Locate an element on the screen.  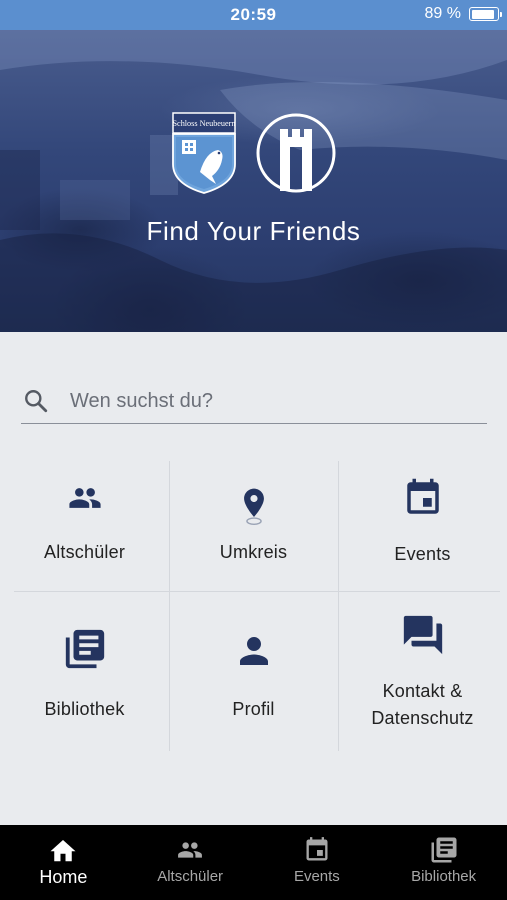
tile-altschueler: Altschüler is located at coordinates (84, 526).